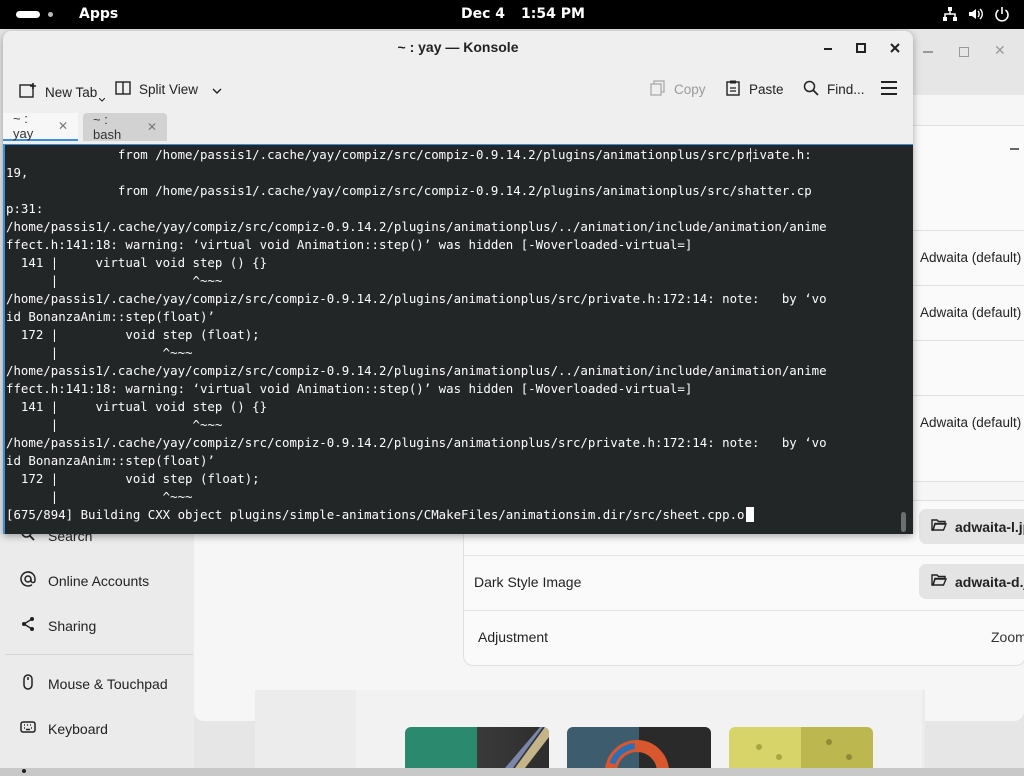 Image resolution: width=1024 pixels, height=776 pixels. Describe the element at coordinates (523, 14) in the screenshot. I see `clock: Dec 4 1:54 PM` at that location.